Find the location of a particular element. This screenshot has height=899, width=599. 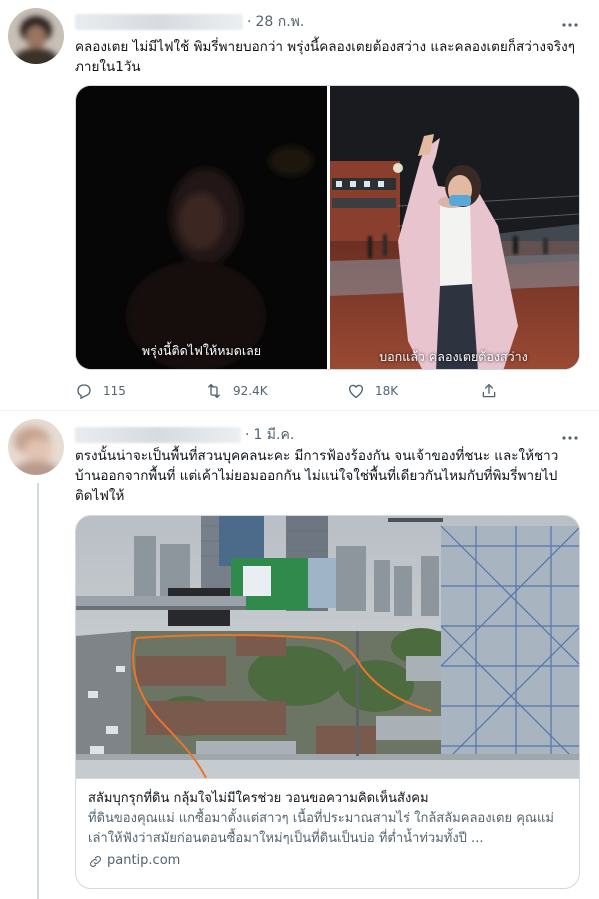

like-count: 18K is located at coordinates (387, 391).